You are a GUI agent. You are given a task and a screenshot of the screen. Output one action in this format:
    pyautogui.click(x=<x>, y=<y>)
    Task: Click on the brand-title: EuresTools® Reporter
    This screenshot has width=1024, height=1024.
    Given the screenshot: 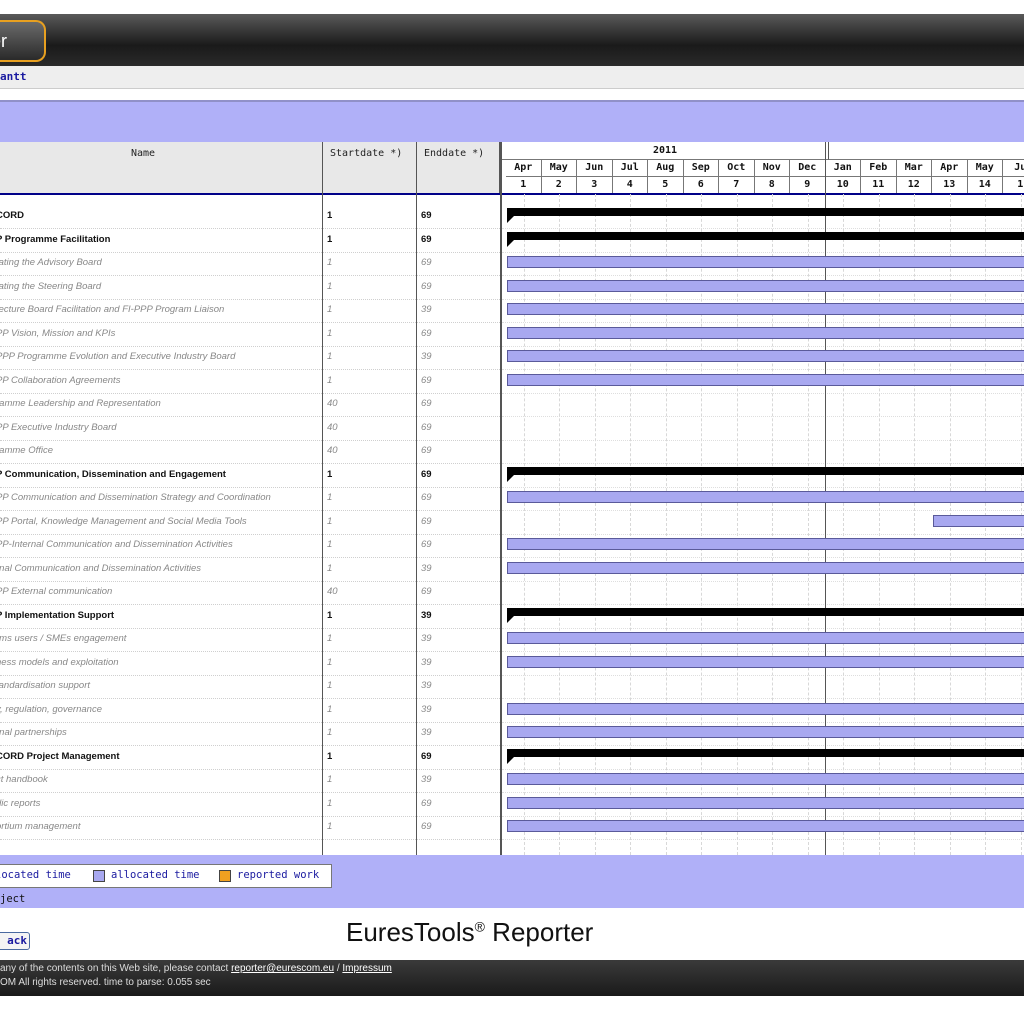 What is the action you would take?
    pyautogui.click(x=469, y=932)
    